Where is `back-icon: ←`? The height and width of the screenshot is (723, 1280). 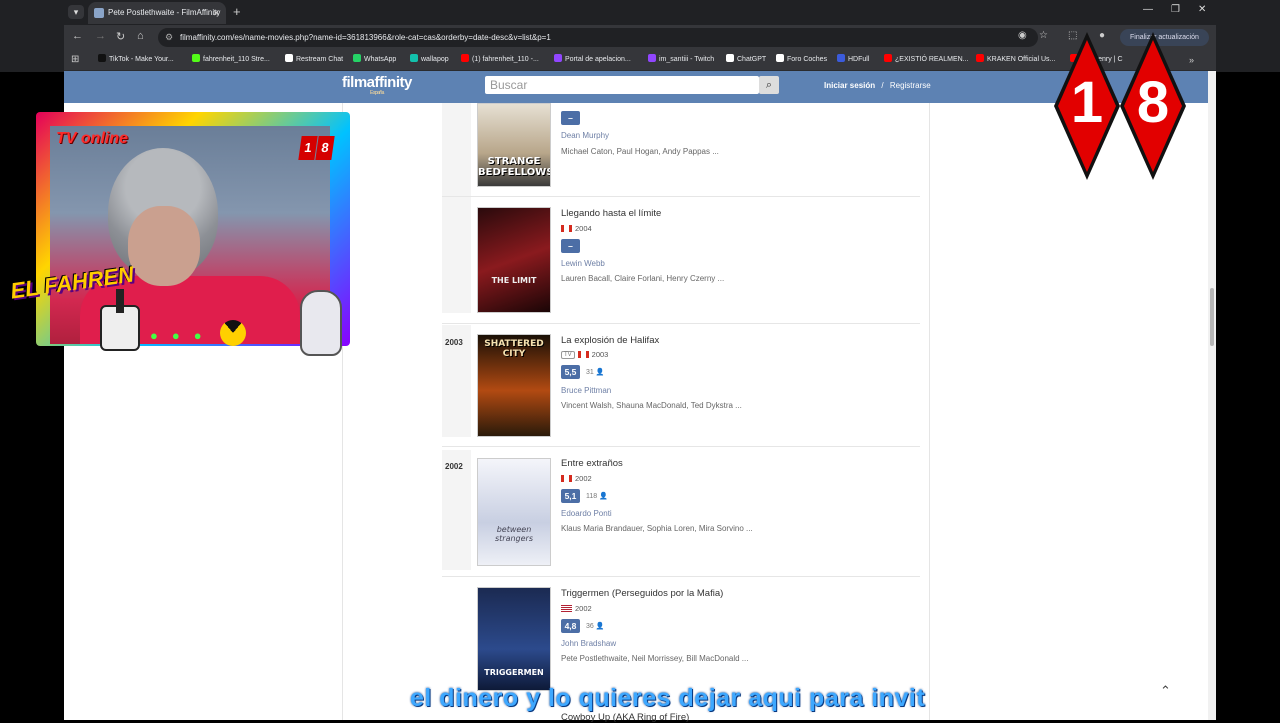
back-icon: ← is located at coordinates (77, 36).